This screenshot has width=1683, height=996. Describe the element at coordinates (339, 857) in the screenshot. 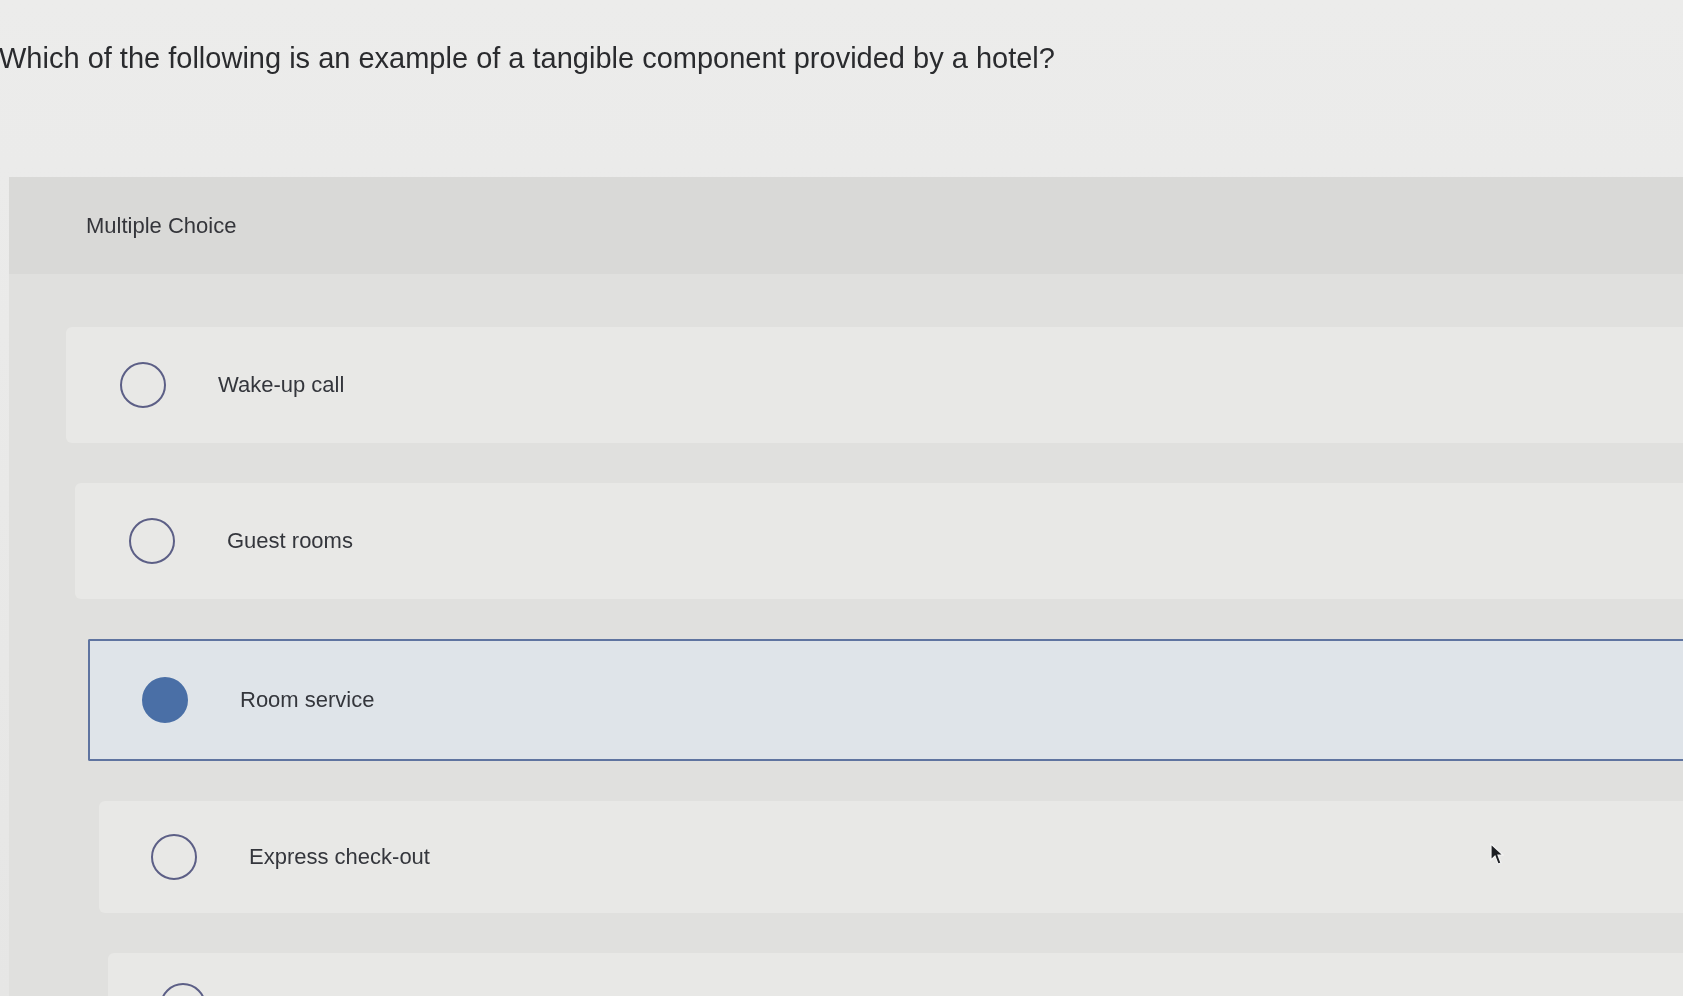

I see `option-label: Express check-out` at that location.